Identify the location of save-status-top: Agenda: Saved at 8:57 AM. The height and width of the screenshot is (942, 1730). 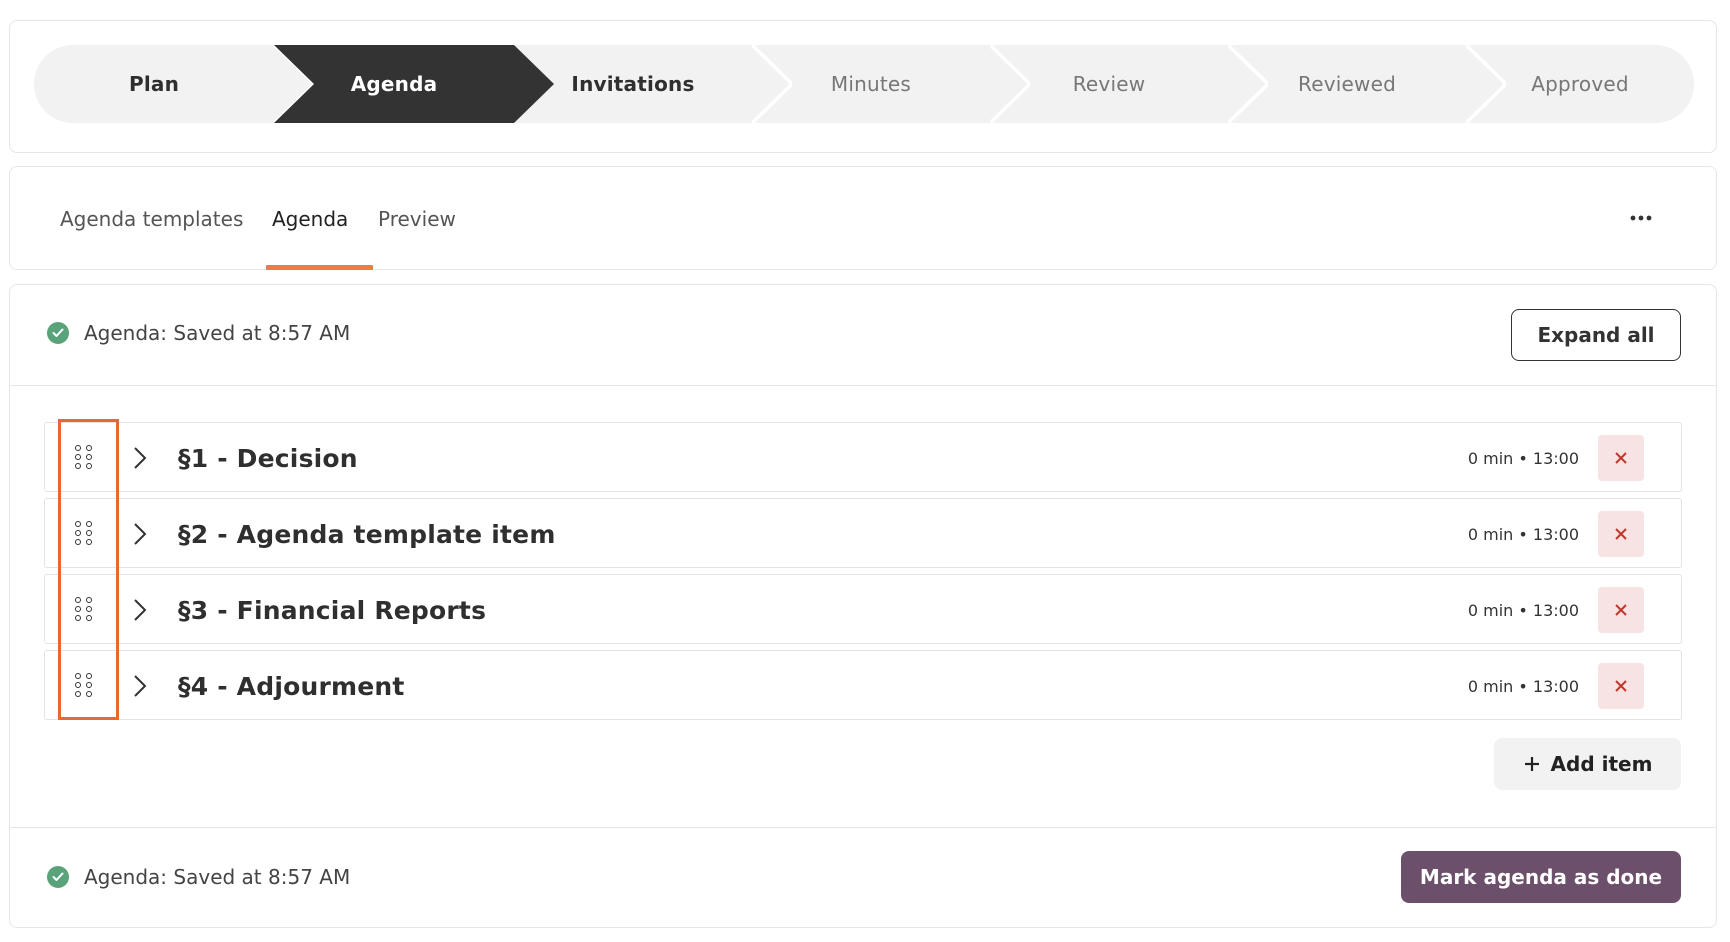
(198, 333).